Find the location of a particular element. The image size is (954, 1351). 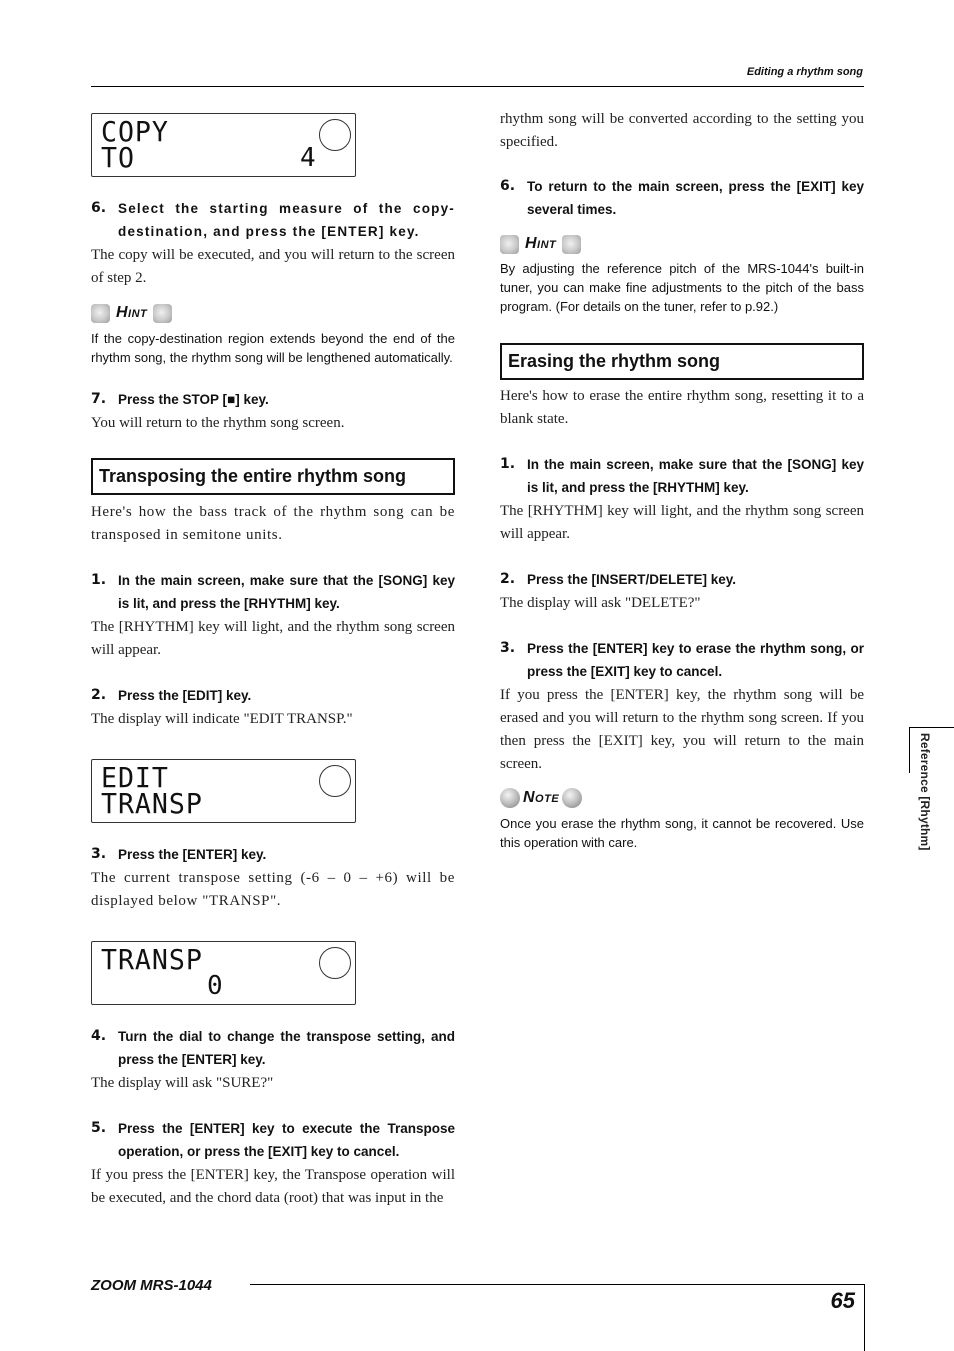

section-heading-erase: Erasing the rhythm song is located at coordinates (682, 361).